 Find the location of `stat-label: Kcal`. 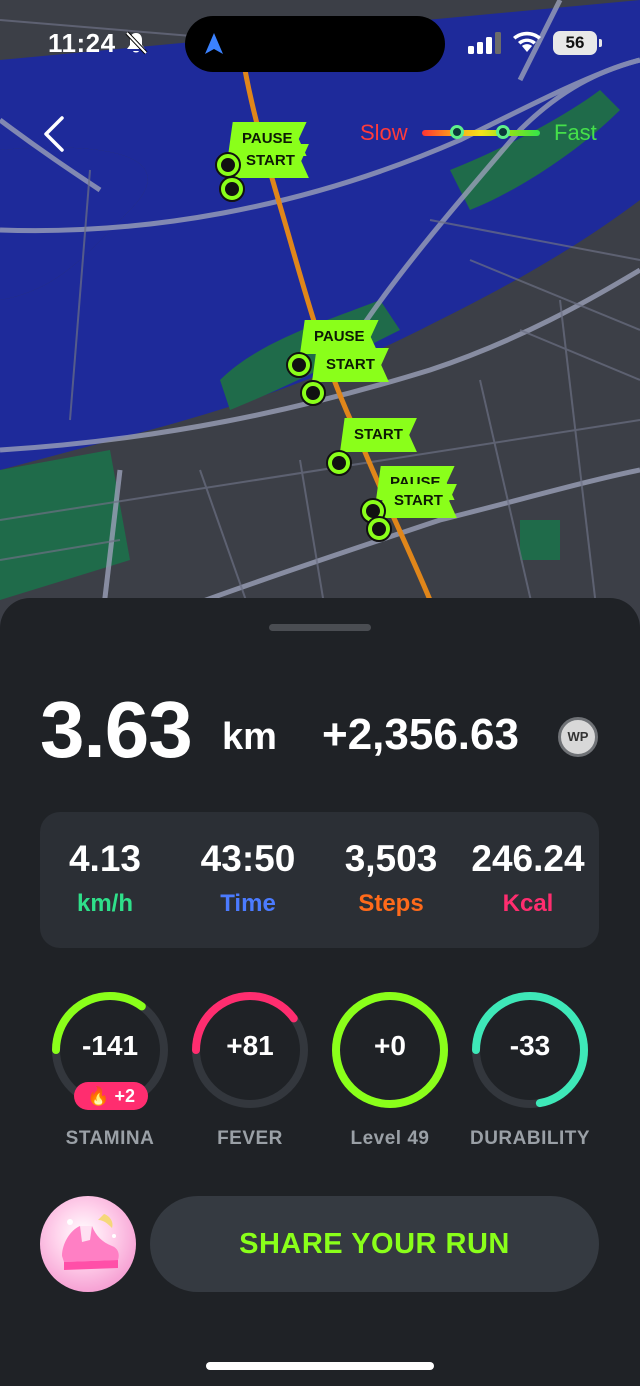

stat-label: Kcal is located at coordinates (528, 903).